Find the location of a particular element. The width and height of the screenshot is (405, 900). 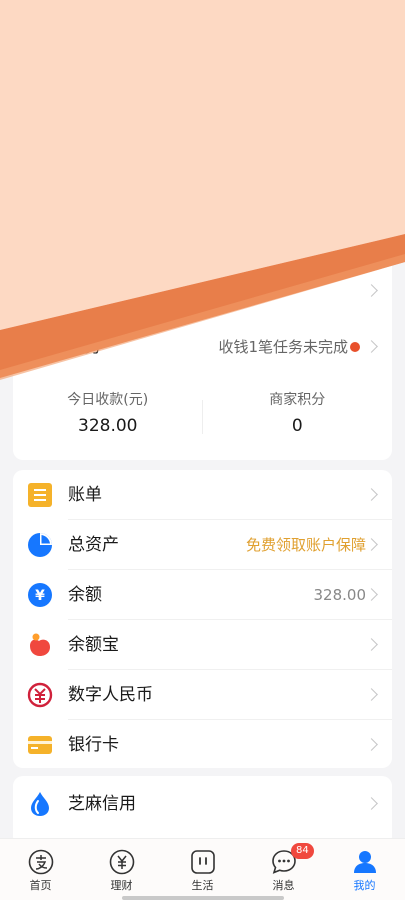

bill-icon is located at coordinates (40, 495).